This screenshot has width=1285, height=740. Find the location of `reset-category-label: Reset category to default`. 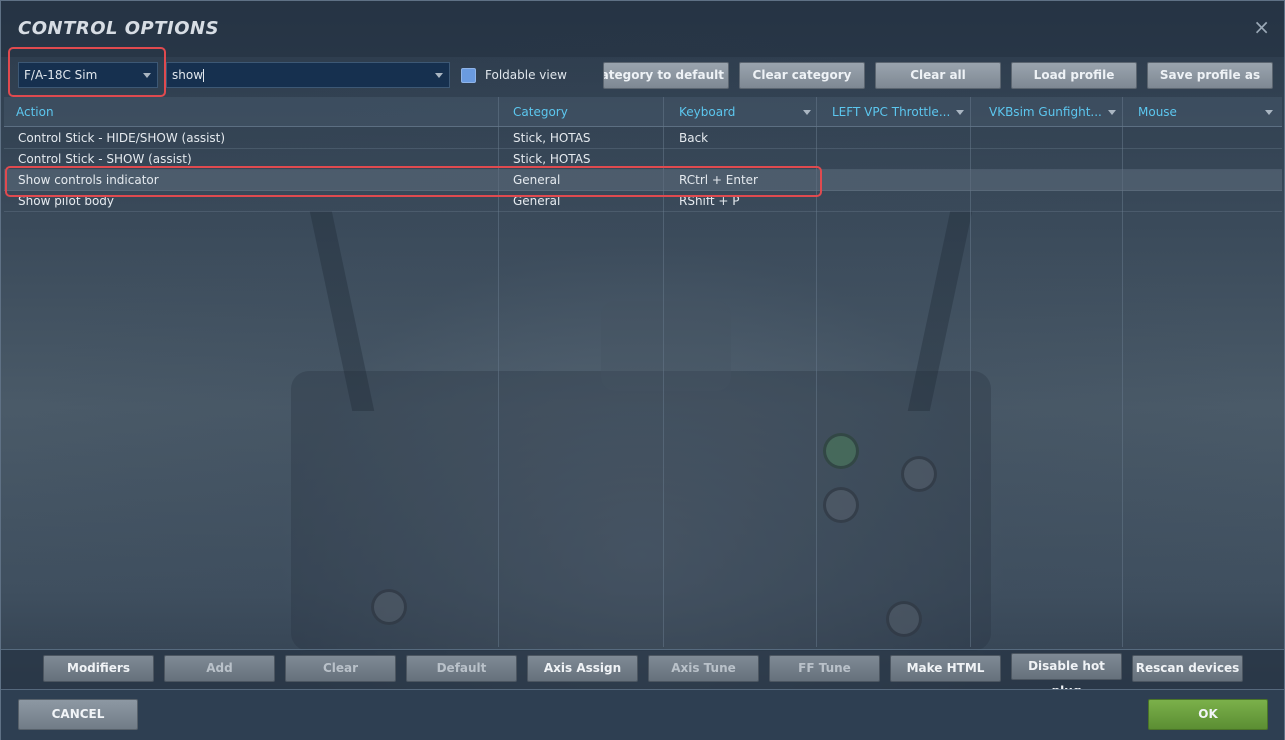

reset-category-label: Reset category to default is located at coordinates (664, 75).